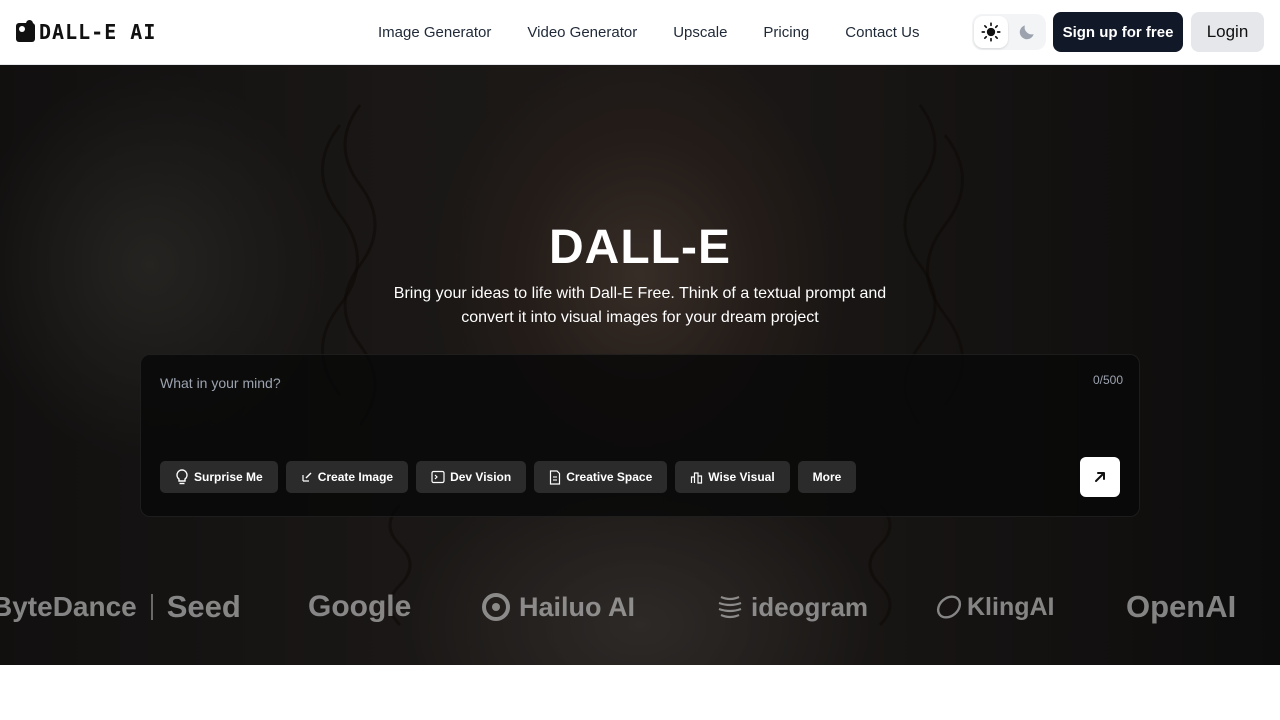 This screenshot has width=1280, height=720. I want to click on brand-google: Google, so click(359, 607).